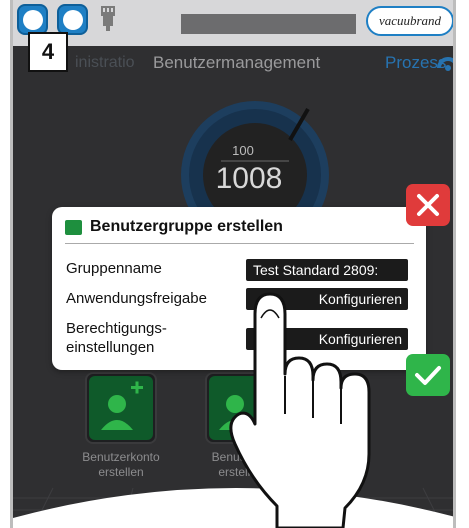 Image resolution: width=469 pixels, height=528 pixels. I want to click on process-icon, so click(445, 64).